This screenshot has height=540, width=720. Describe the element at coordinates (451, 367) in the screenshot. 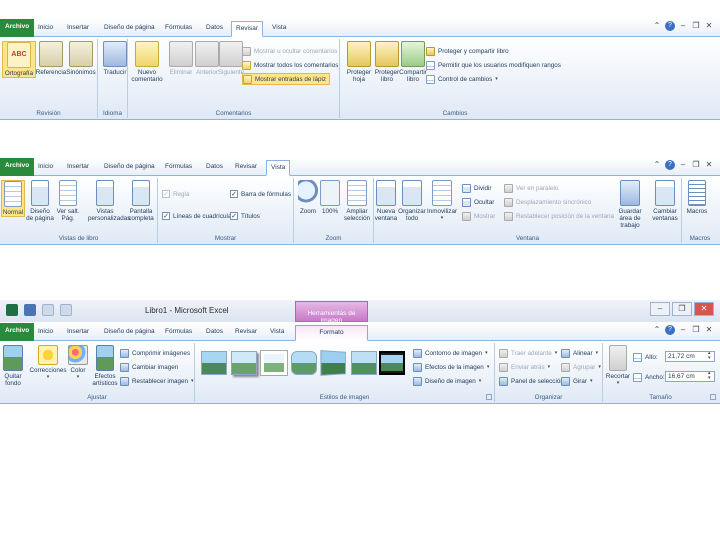

I see `picture-effects-button: Efectos de la imagen ▾` at that location.